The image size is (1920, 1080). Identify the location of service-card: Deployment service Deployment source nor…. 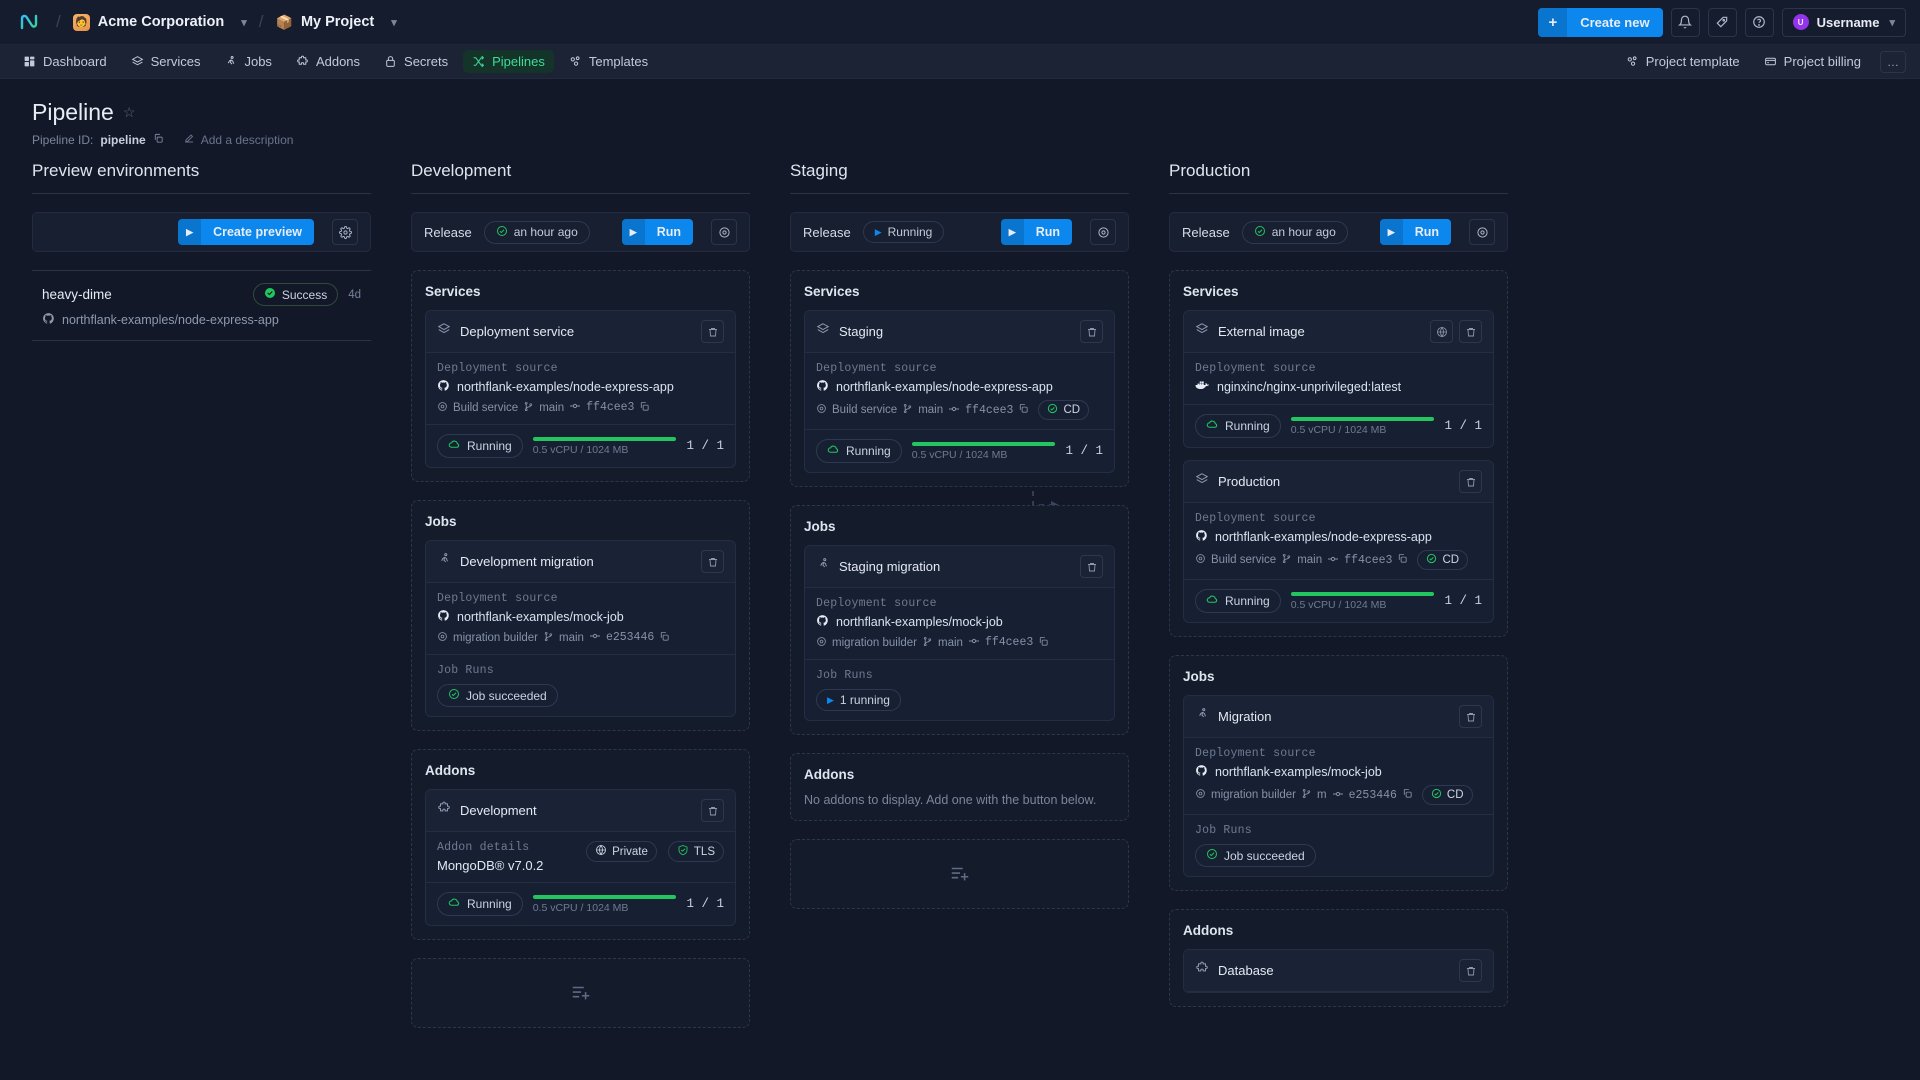
(580, 389).